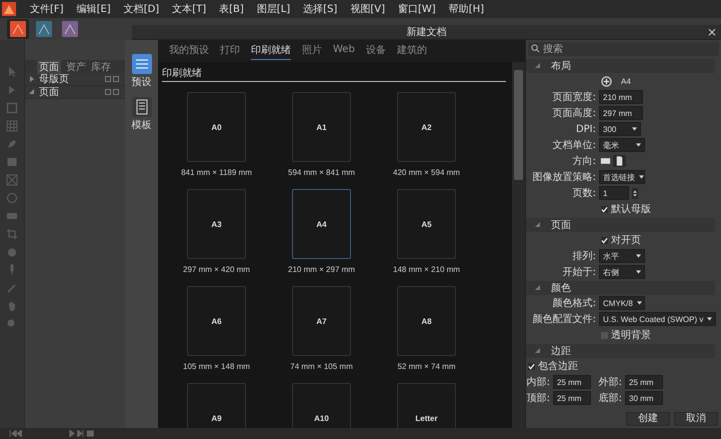 The image size is (721, 439). I want to click on checkbox-label: 透明背景, so click(631, 335).